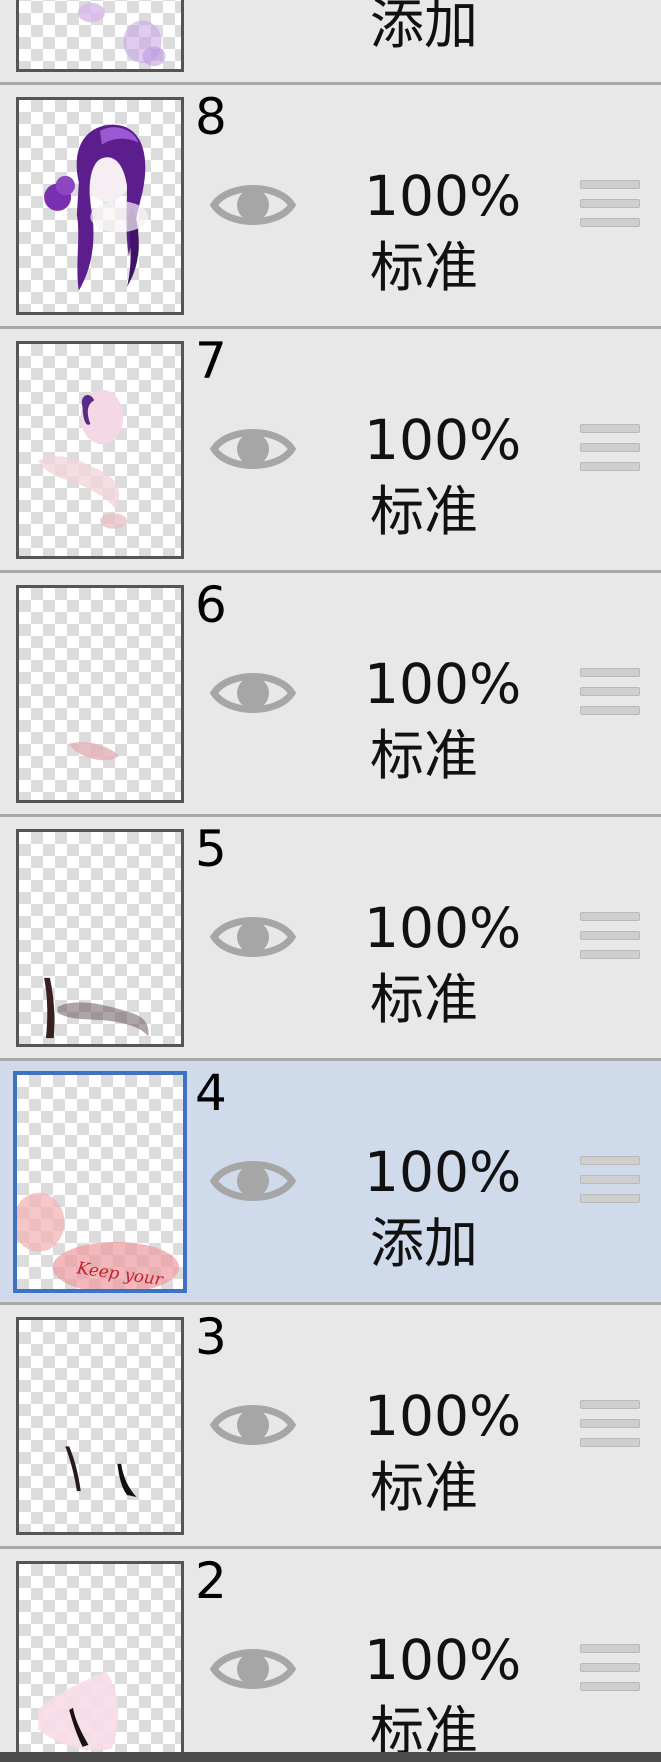 The height and width of the screenshot is (1762, 661). What do you see at coordinates (94, 751) in the screenshot?
I see `thumb-art-pink-stroke` at bounding box center [94, 751].